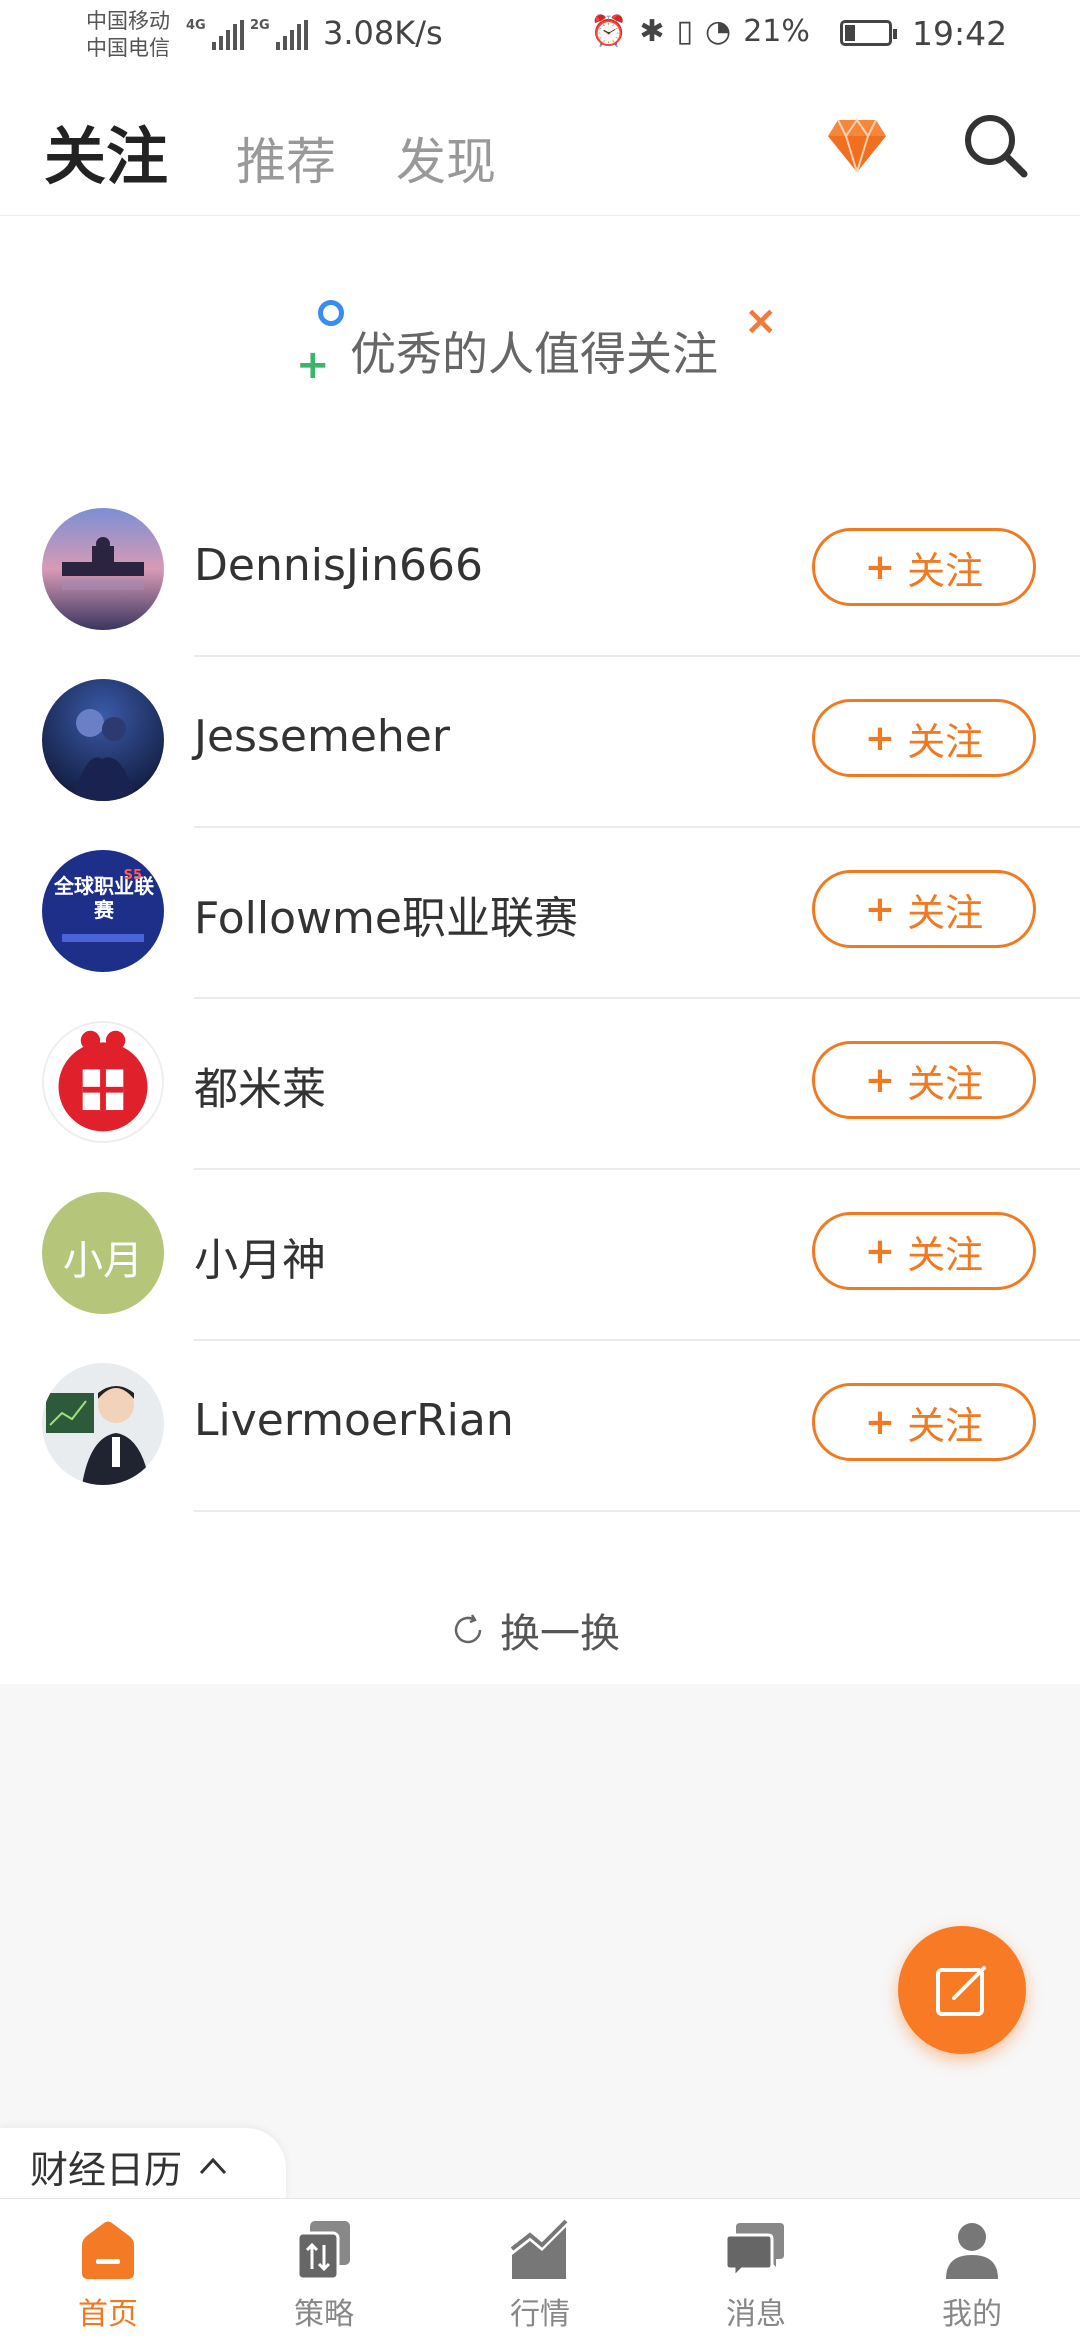  Describe the element at coordinates (260, 1256) in the screenshot. I see `username: 小月神` at that location.